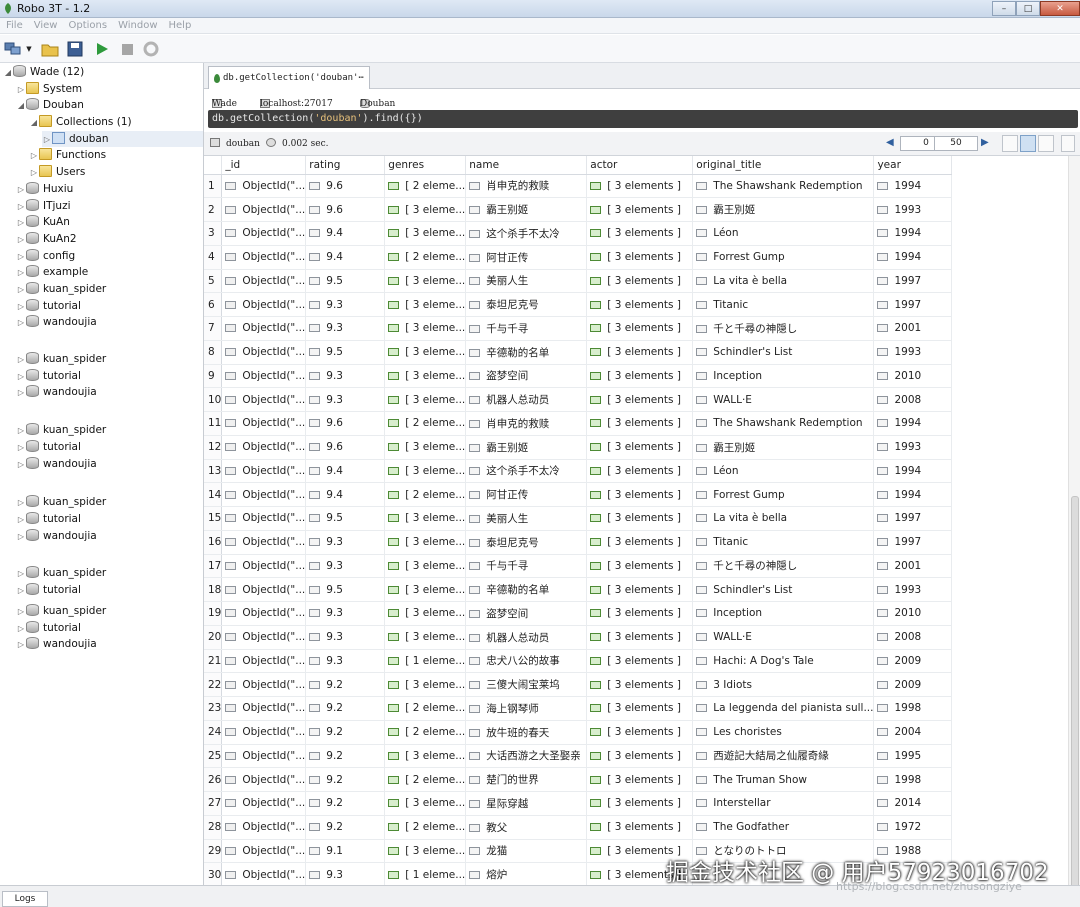 The width and height of the screenshot is (1080, 907). Describe the element at coordinates (526, 708) in the screenshot. I see `table-cell: 海上钢琴师` at that location.